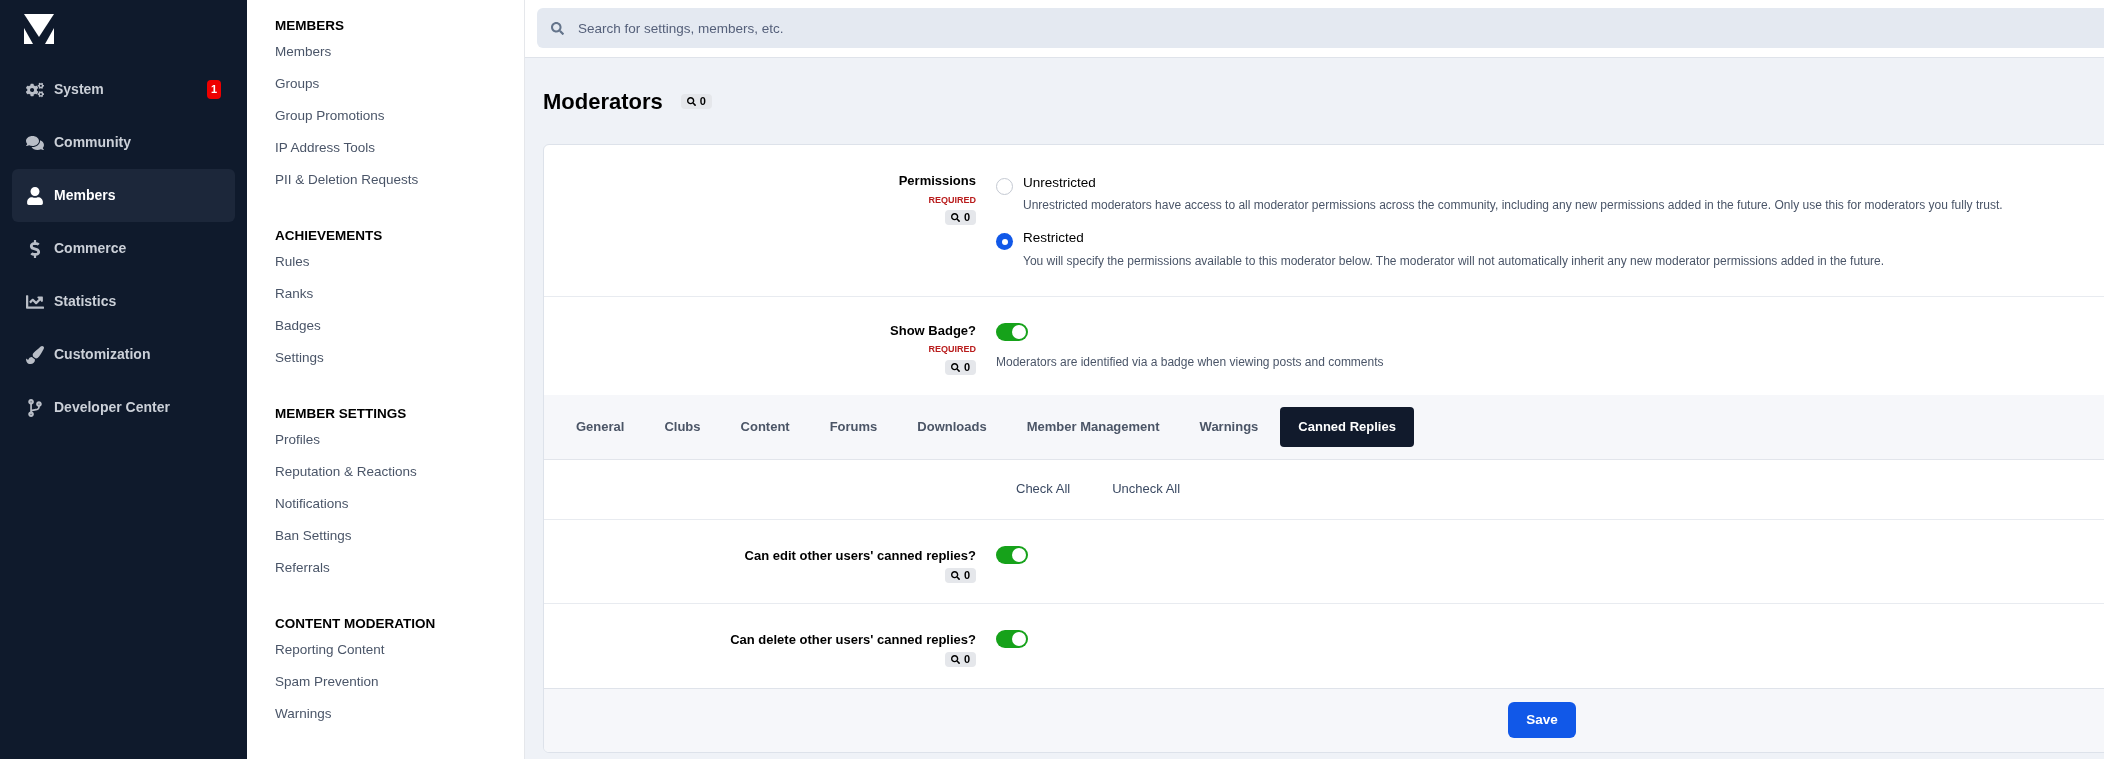  What do you see at coordinates (310, 26) in the screenshot?
I see `section-heading: MEMBERS` at bounding box center [310, 26].